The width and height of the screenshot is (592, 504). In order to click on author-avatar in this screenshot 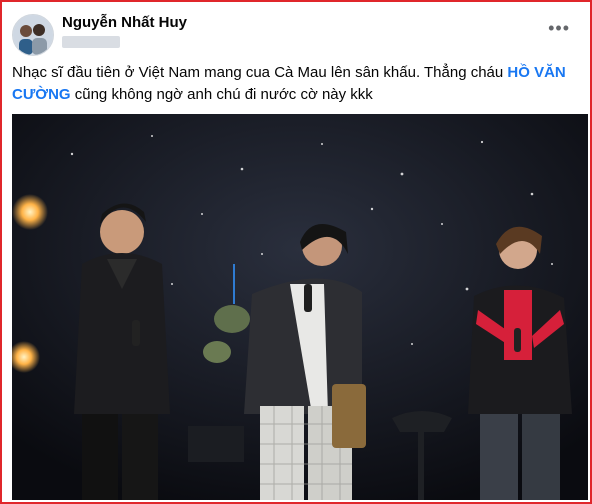, I will do `click(33, 35)`.